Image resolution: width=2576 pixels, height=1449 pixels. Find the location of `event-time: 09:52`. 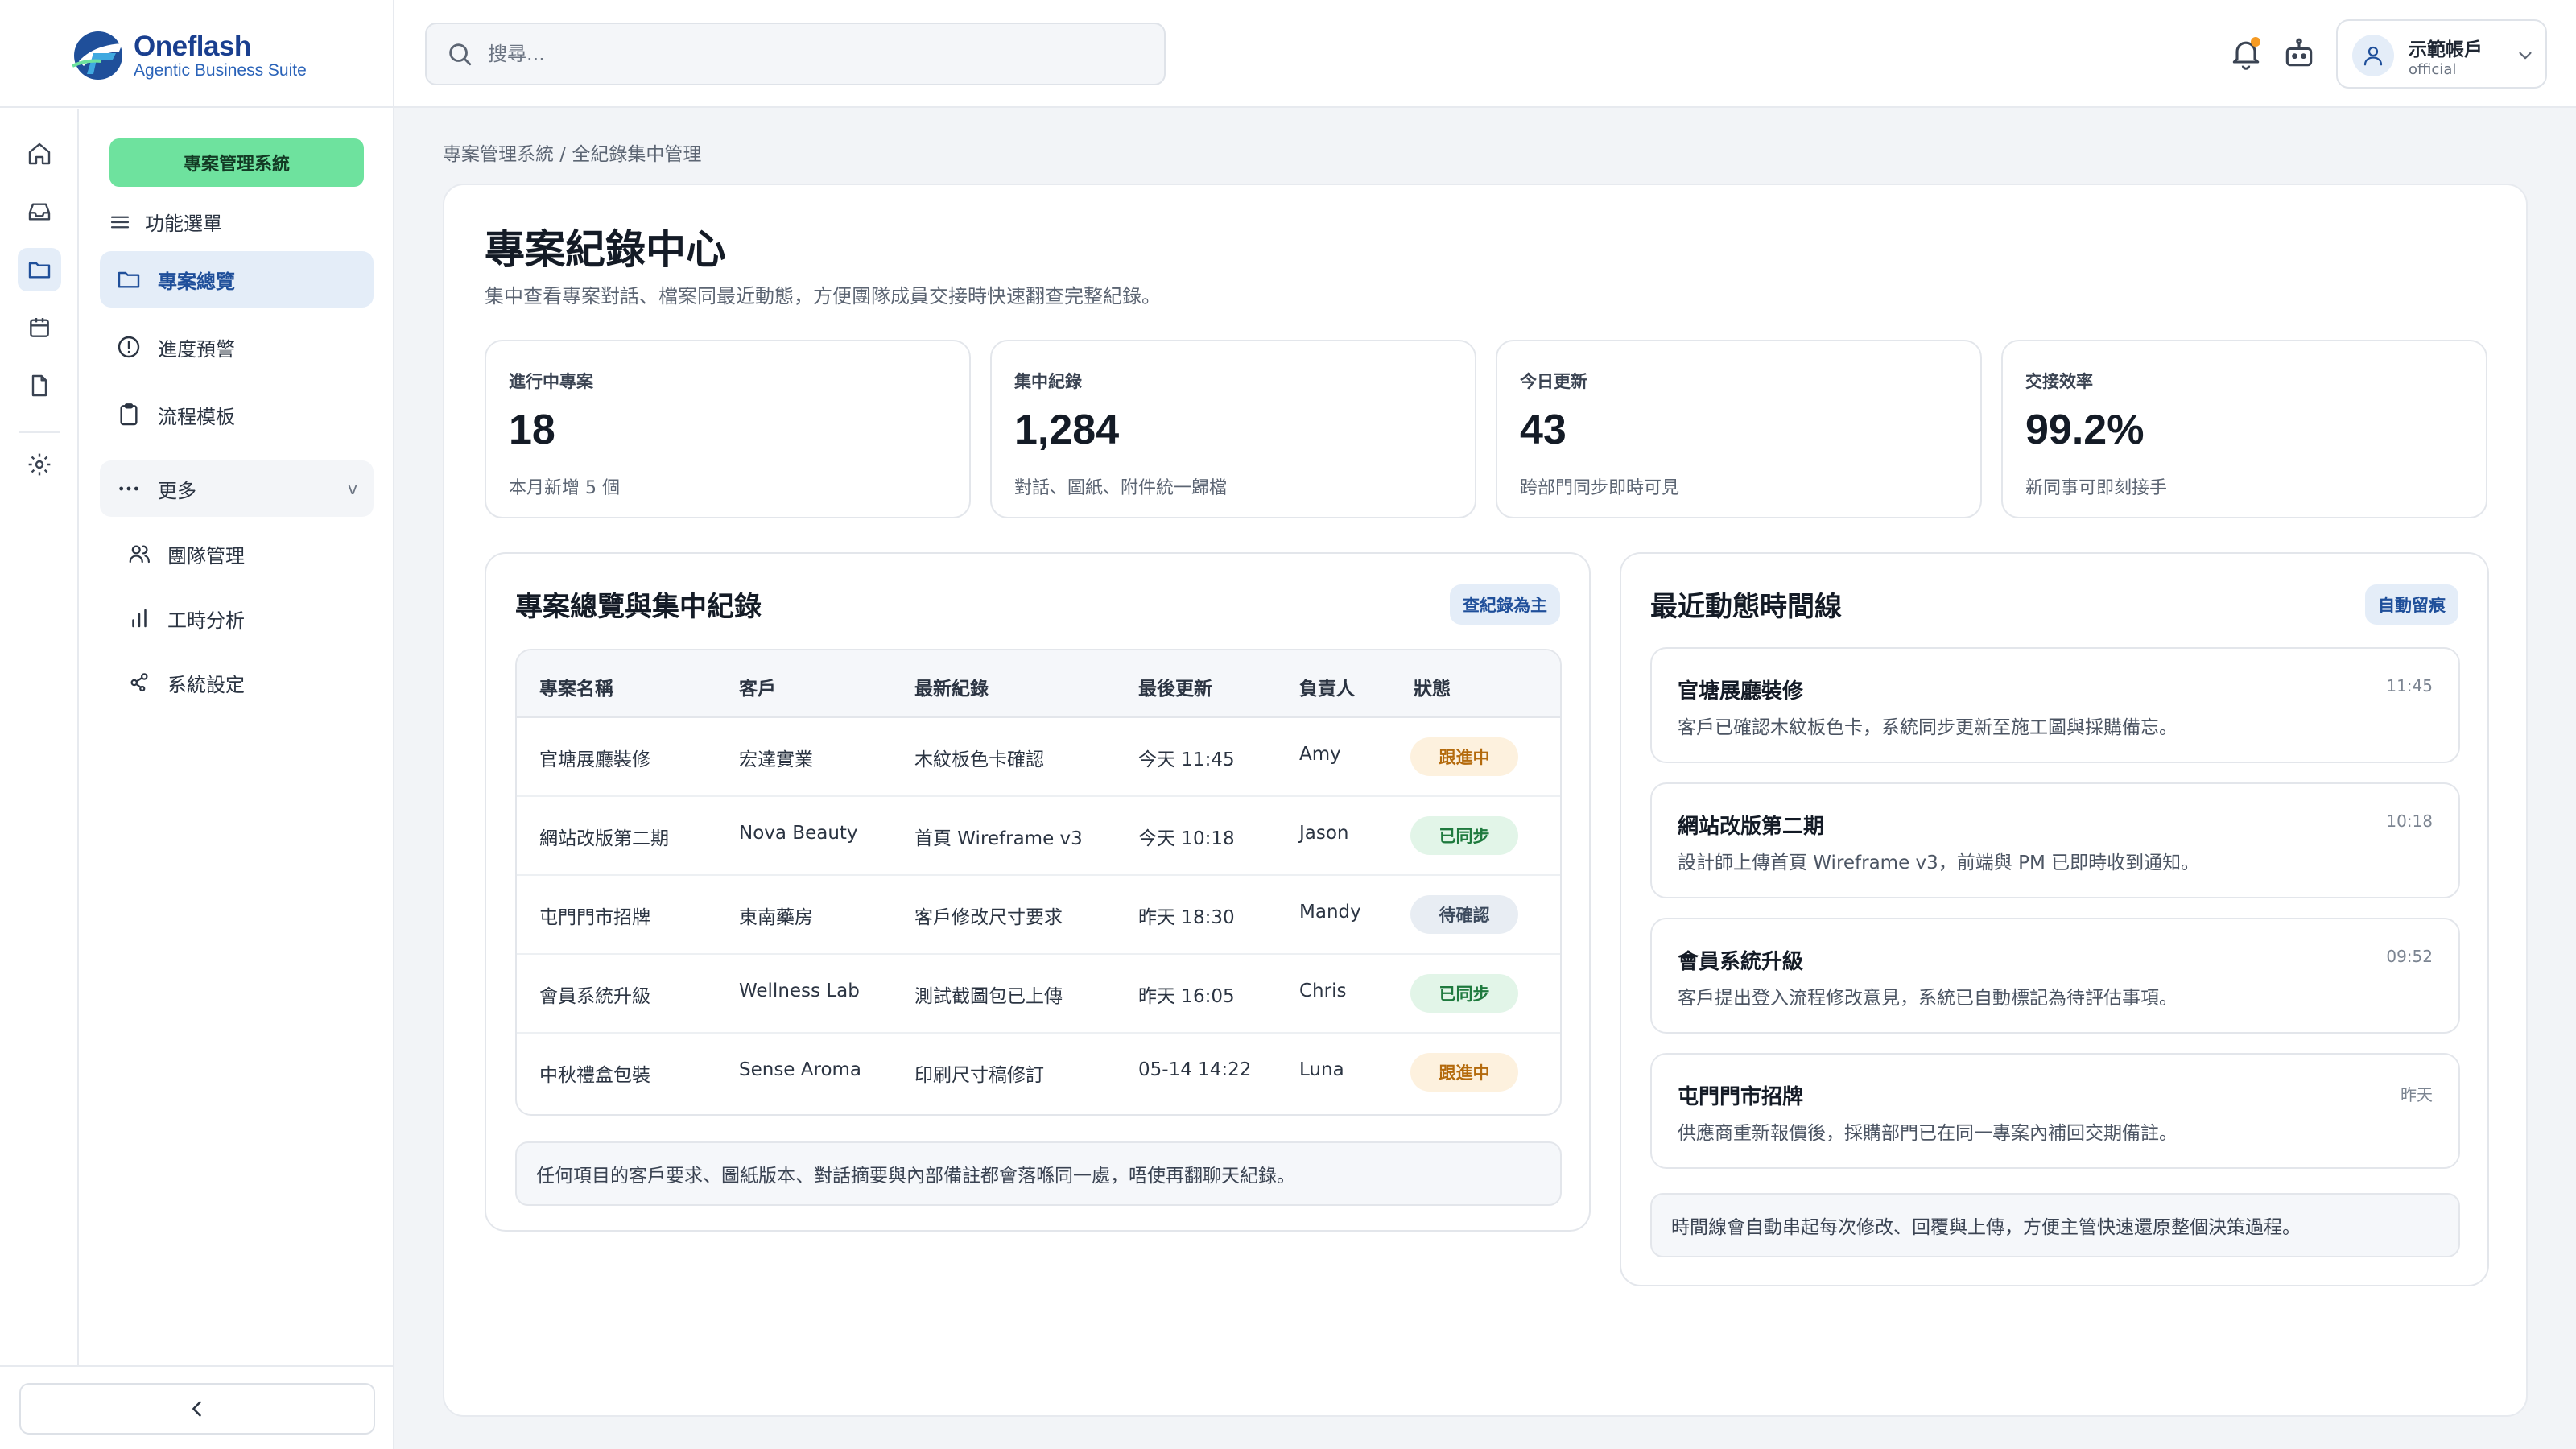

event-time: 09:52 is located at coordinates (2409, 956).